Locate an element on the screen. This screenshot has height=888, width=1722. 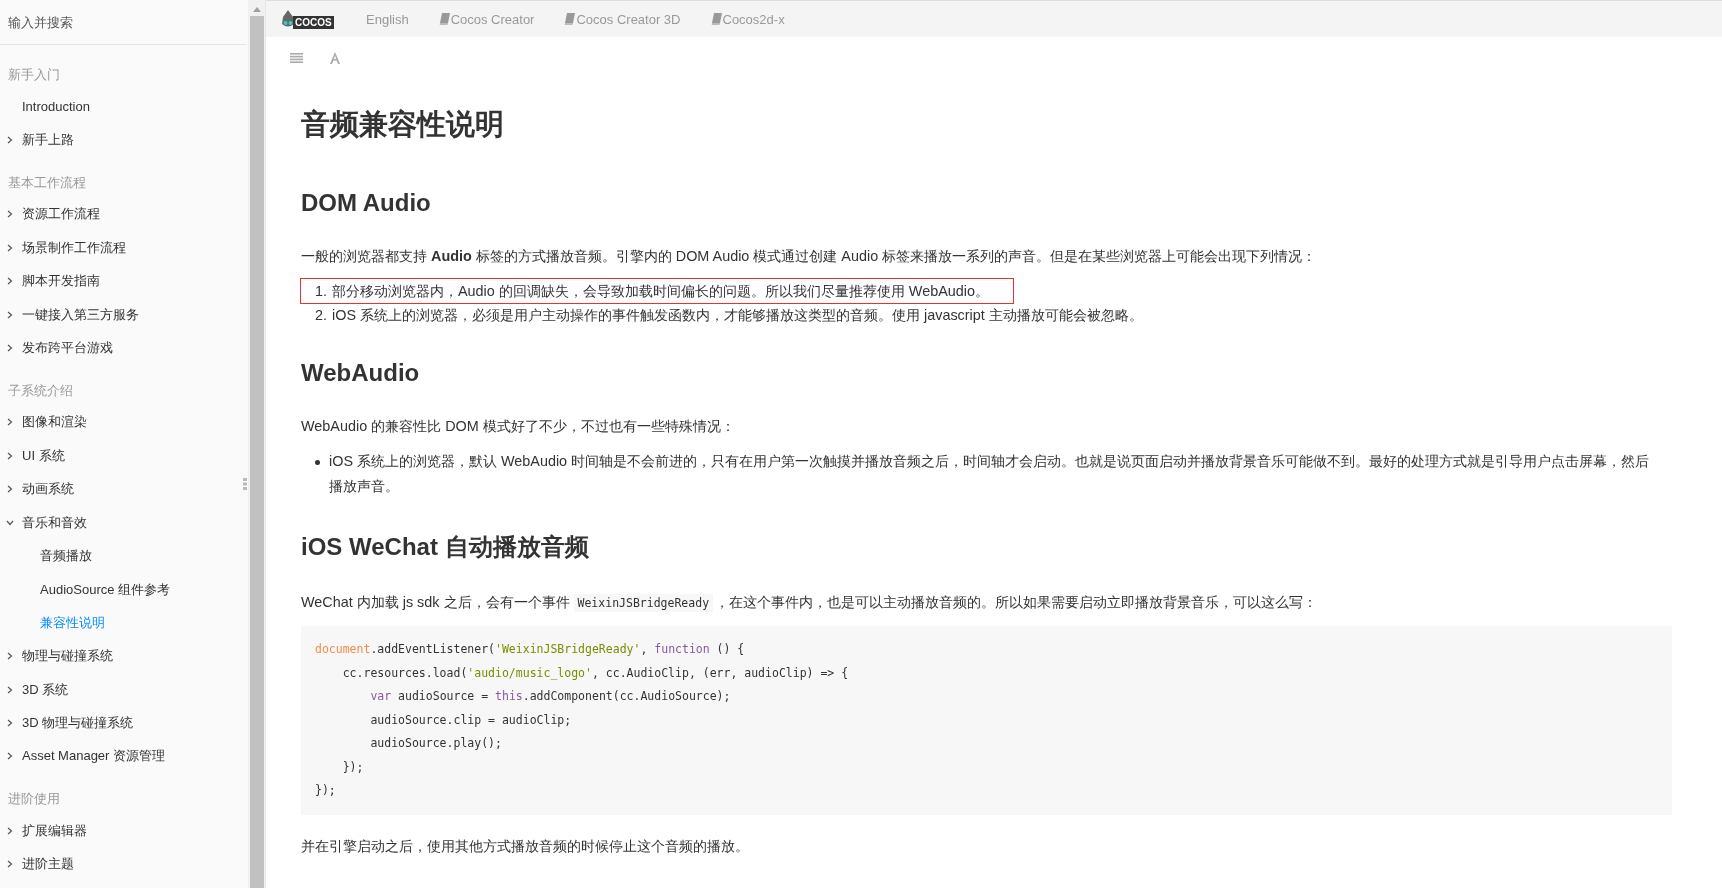
section-heading: iOS WeChat 自动播放音频 is located at coordinates (445, 547).